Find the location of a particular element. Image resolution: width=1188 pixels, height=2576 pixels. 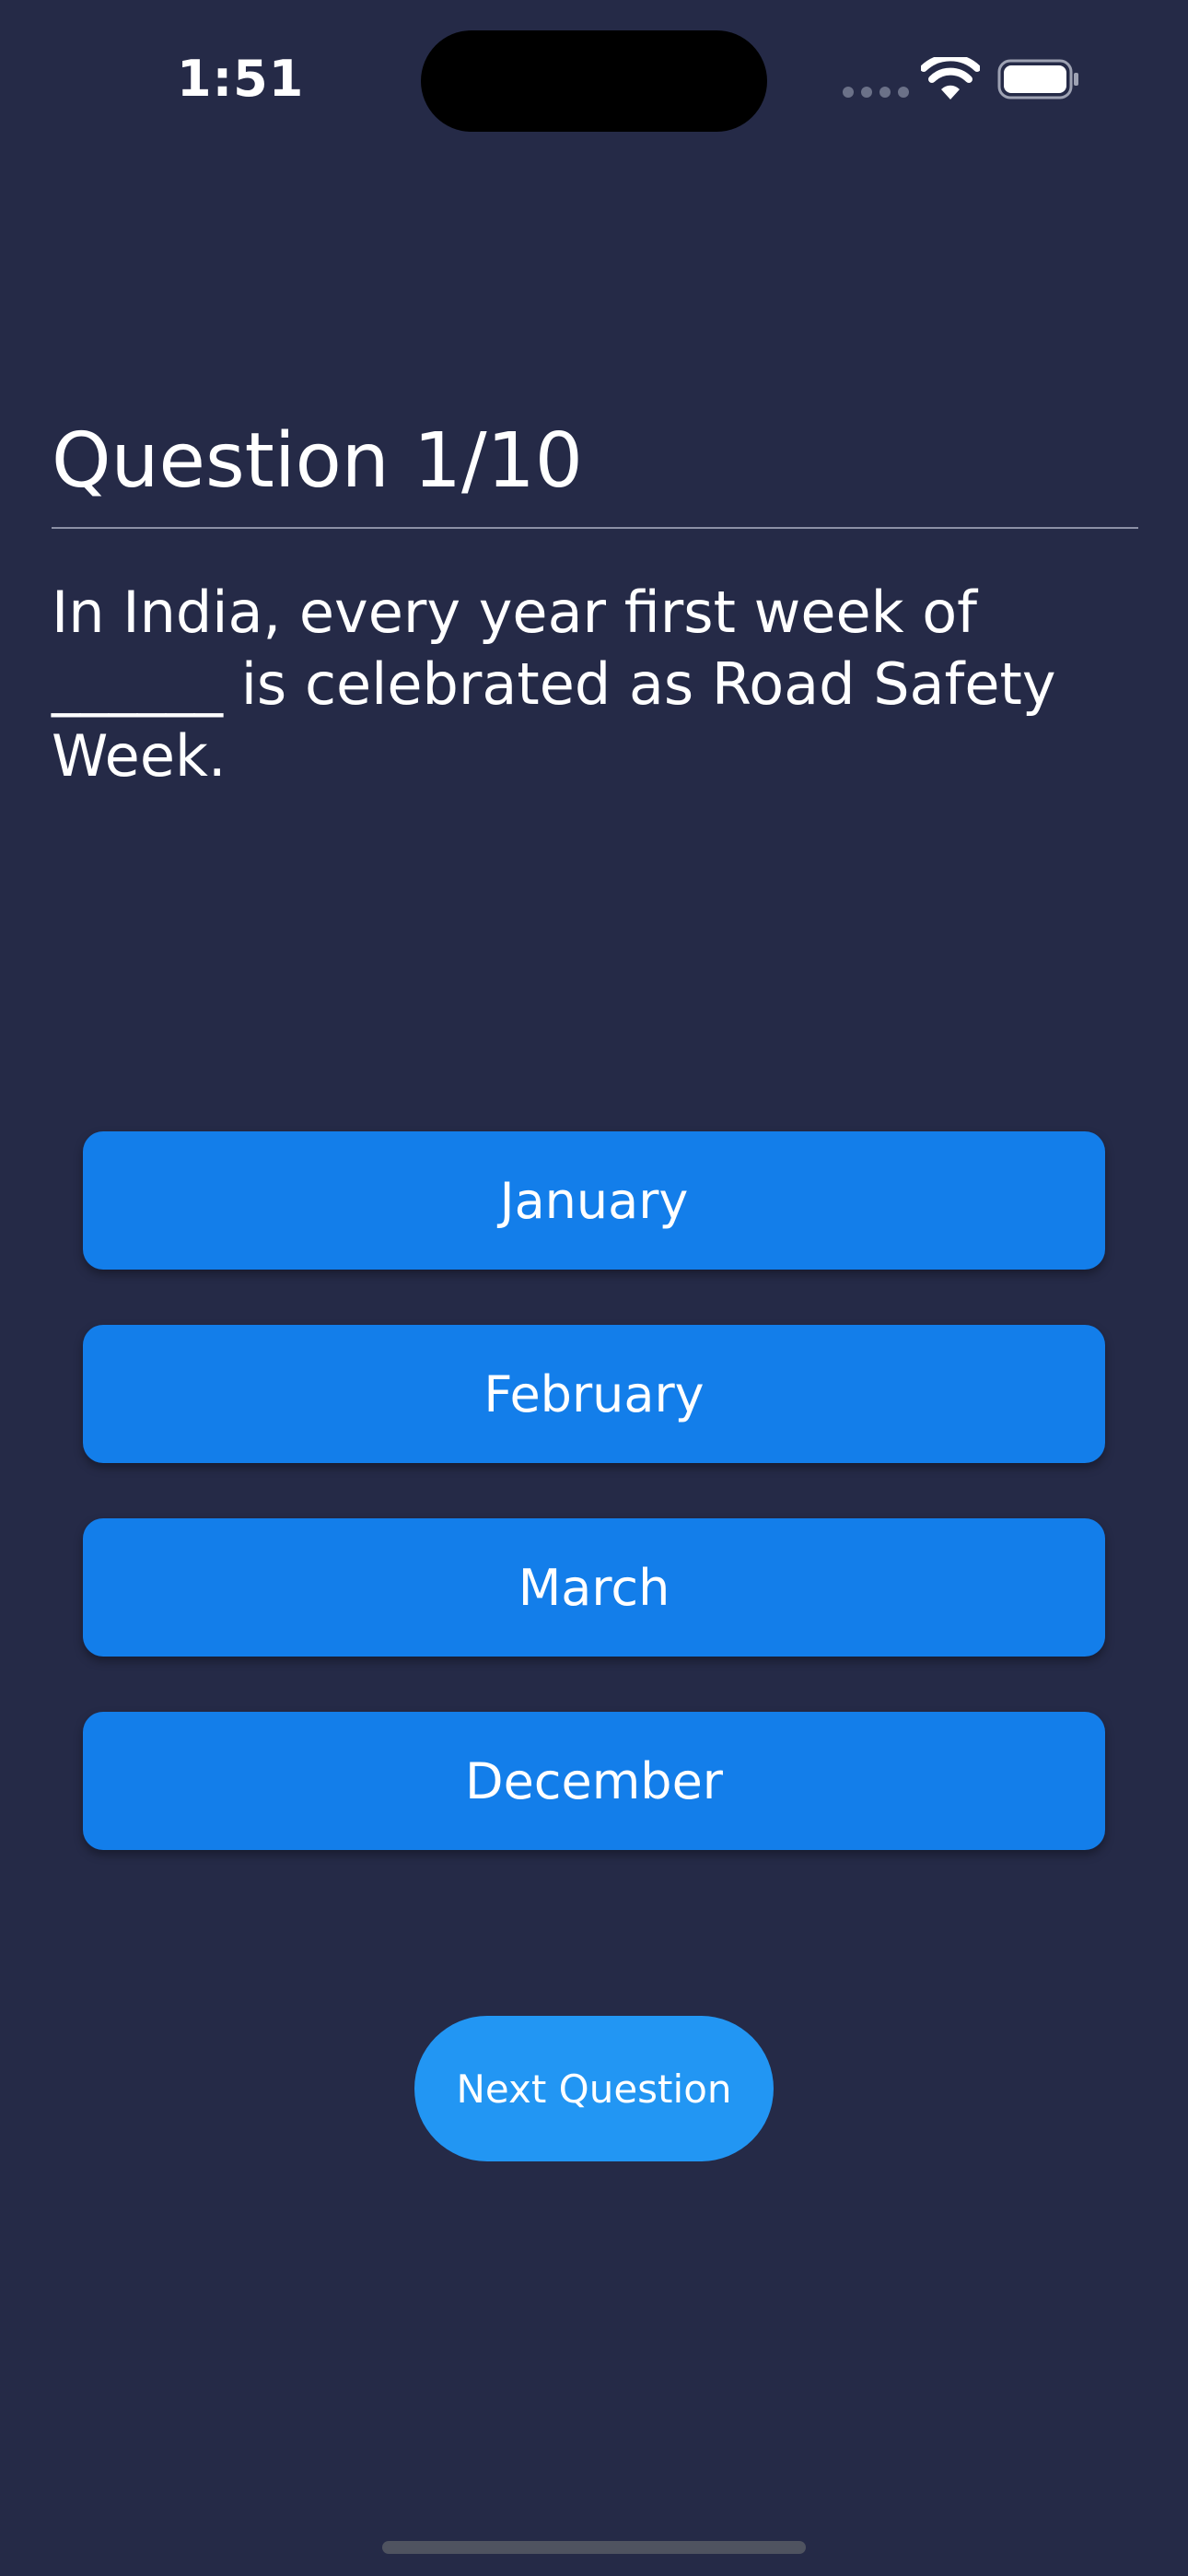

answer-label: January is located at coordinates (594, 1200).